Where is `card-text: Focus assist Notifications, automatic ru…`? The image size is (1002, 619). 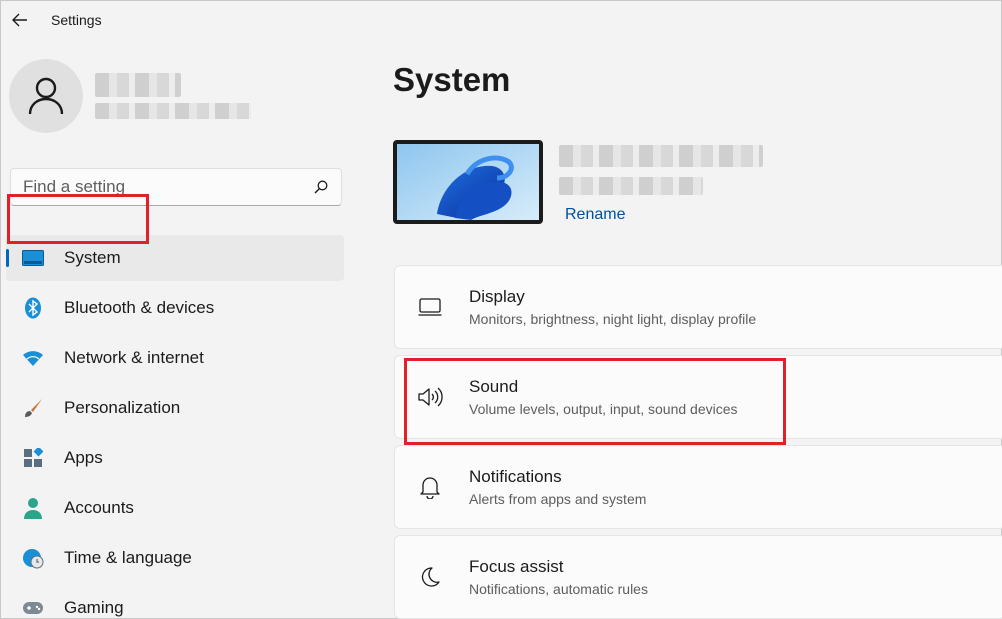 card-text: Focus assist Notifications, automatic ru… is located at coordinates (558, 577).